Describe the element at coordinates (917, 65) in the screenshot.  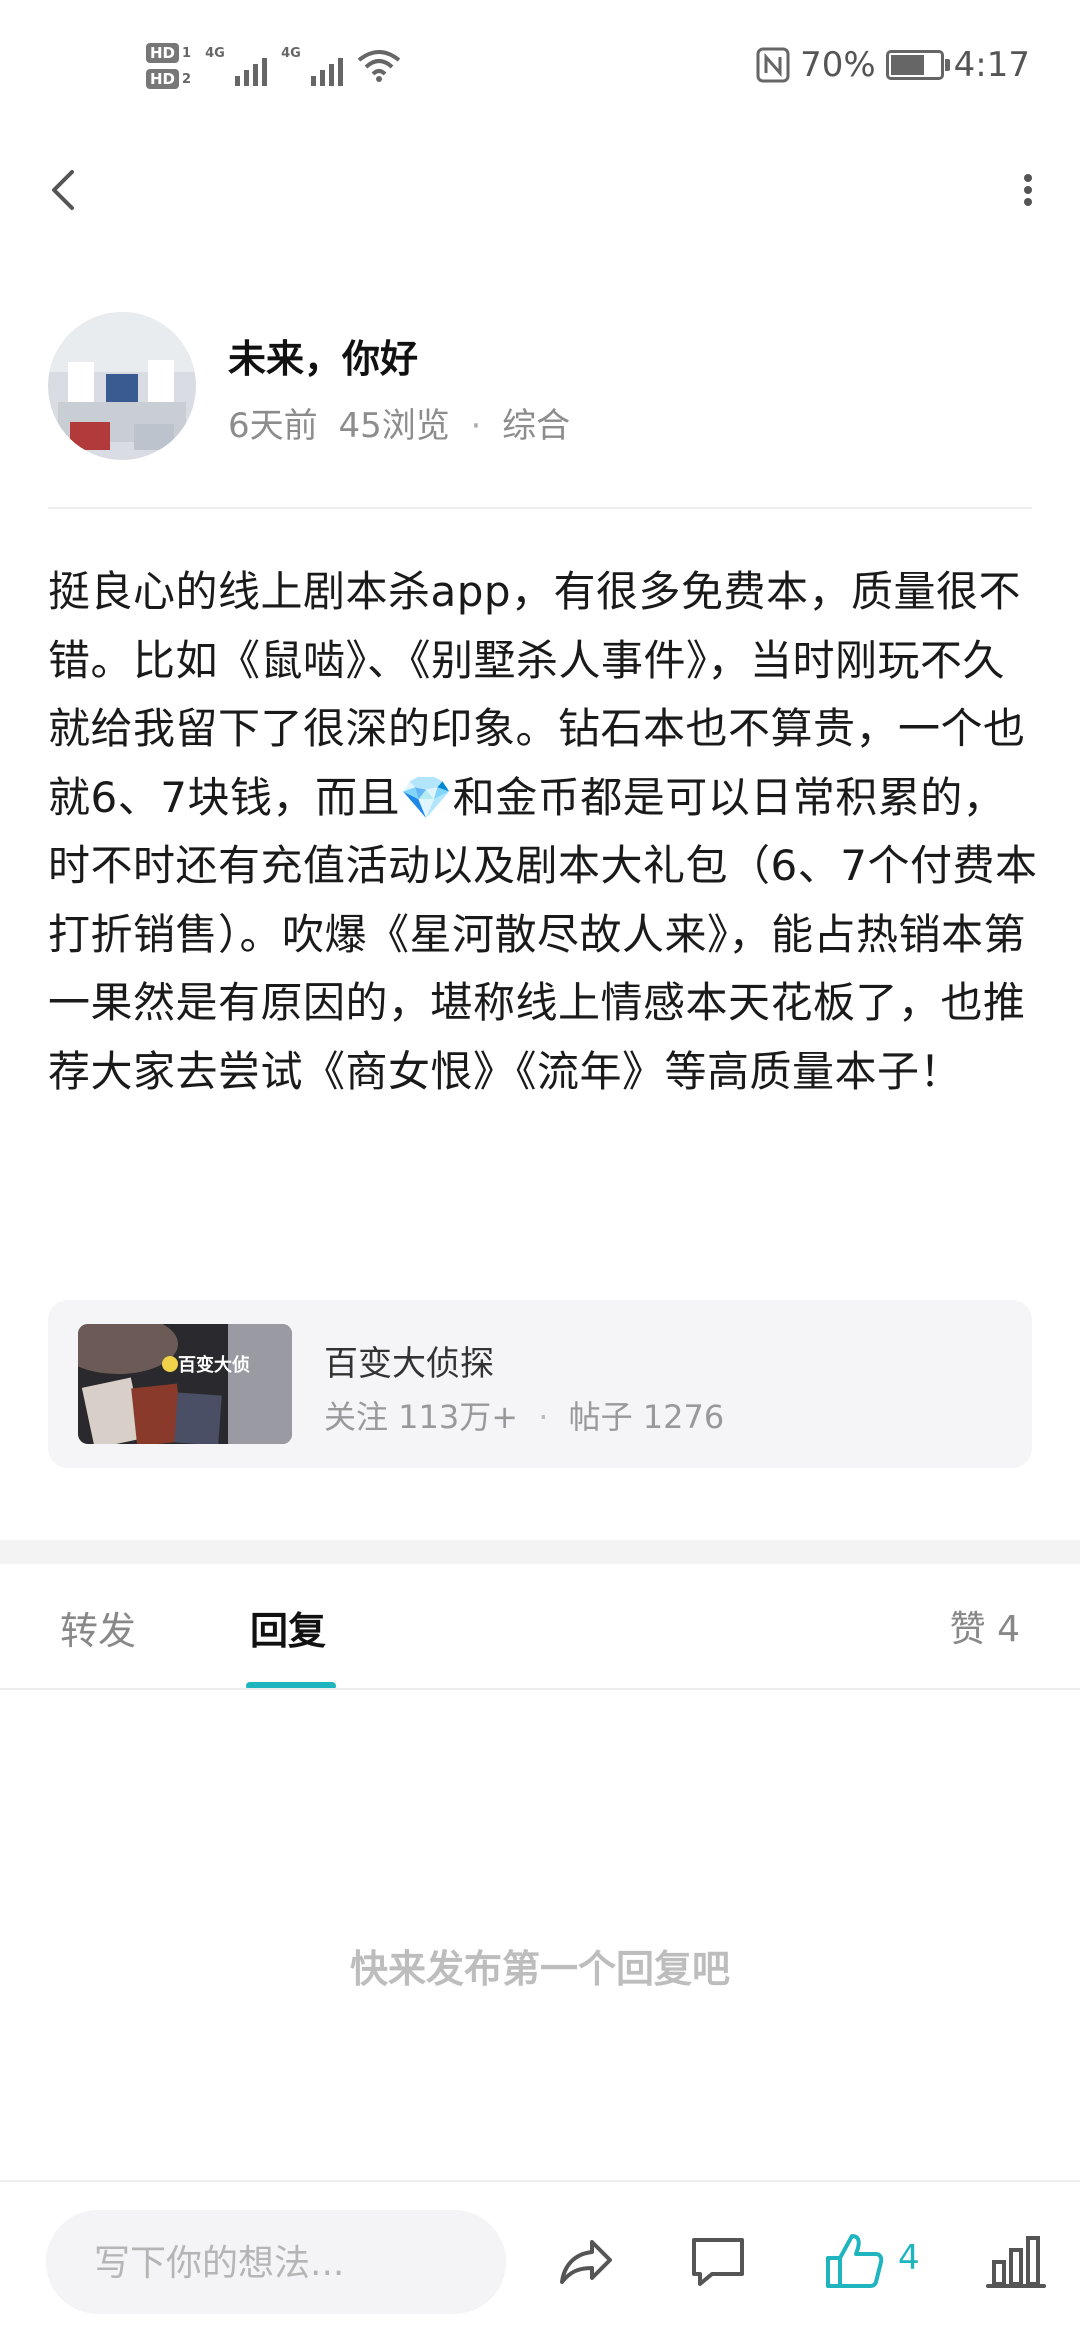
I see `battery-icon` at that location.